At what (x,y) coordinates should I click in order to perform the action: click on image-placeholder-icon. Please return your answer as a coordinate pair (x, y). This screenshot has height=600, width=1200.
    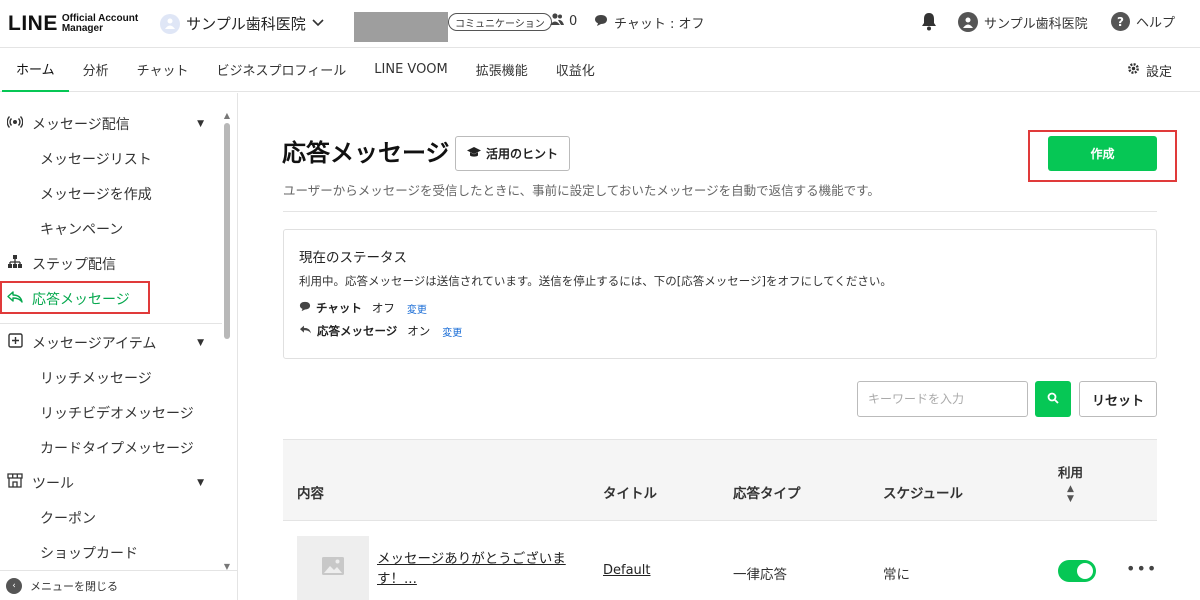
    Looking at the image, I should click on (333, 568).